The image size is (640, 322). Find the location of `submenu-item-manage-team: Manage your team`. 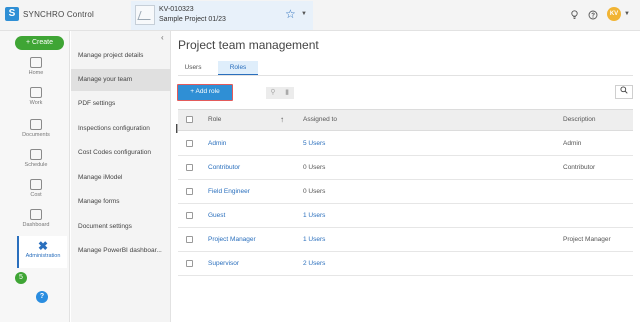

submenu-item-manage-team: Manage your team is located at coordinates (121, 80).